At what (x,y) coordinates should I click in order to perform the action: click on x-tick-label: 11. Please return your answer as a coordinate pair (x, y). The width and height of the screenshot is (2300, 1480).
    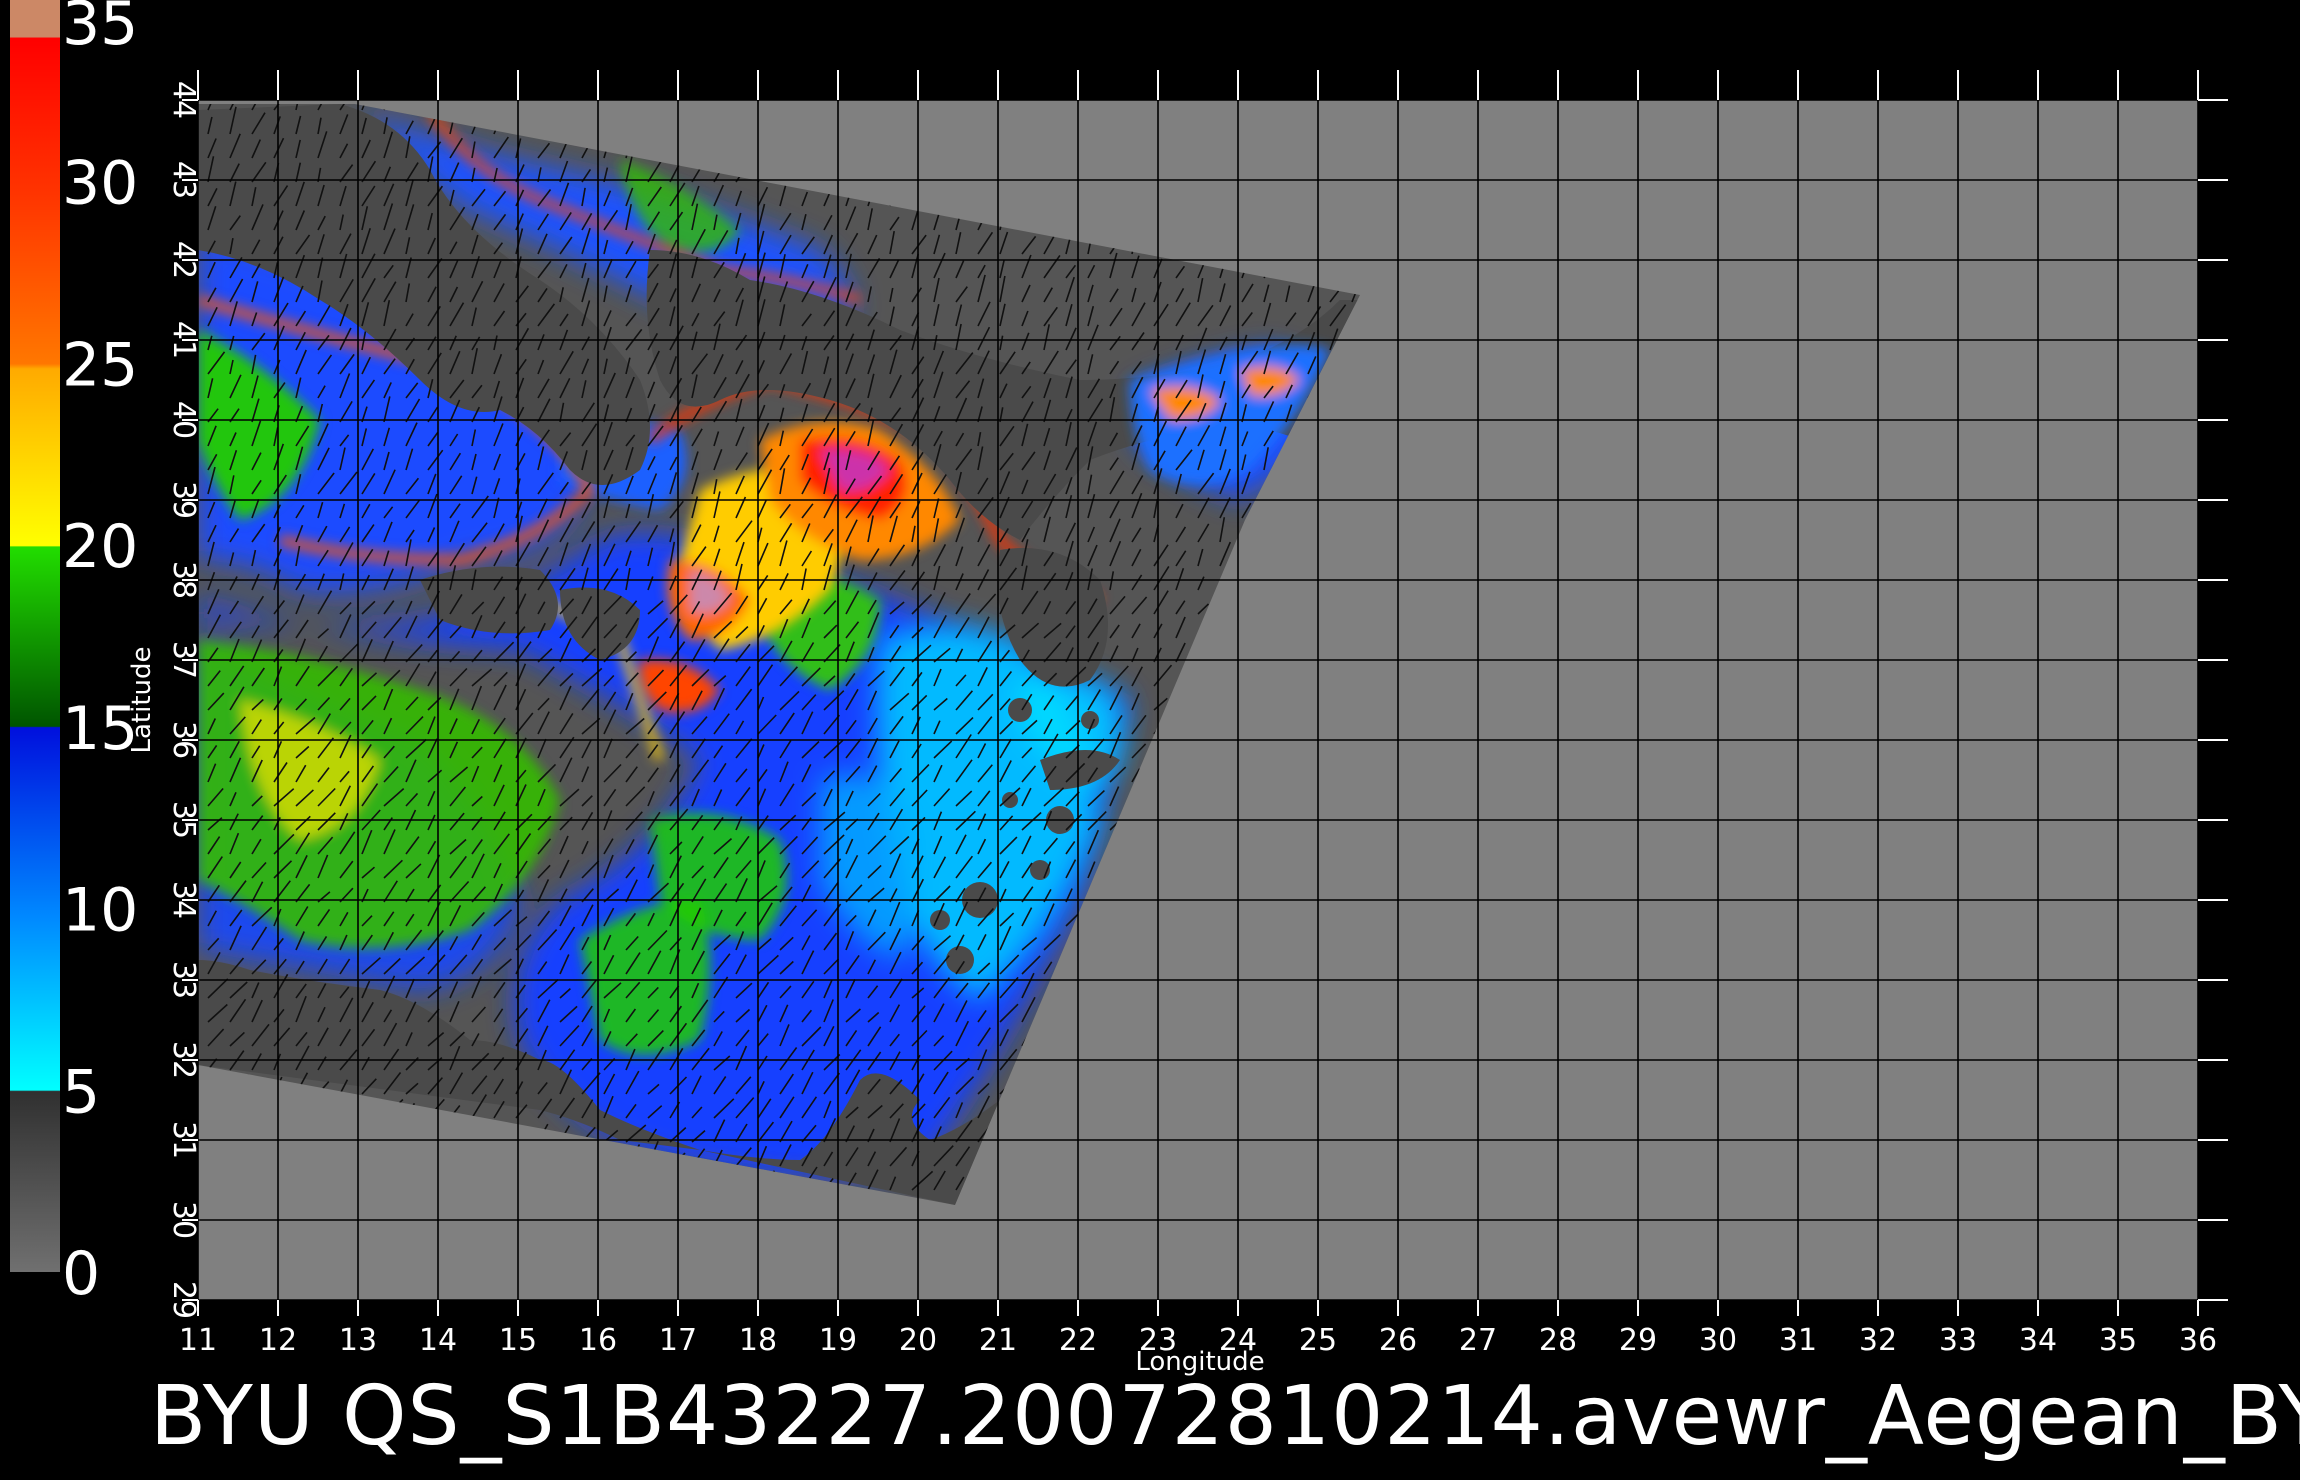
    Looking at the image, I should click on (198, 1340).